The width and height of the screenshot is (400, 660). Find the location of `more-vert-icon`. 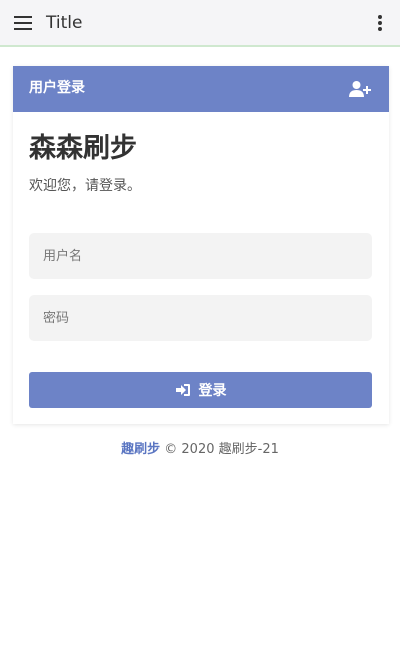

more-vert-icon is located at coordinates (380, 24).